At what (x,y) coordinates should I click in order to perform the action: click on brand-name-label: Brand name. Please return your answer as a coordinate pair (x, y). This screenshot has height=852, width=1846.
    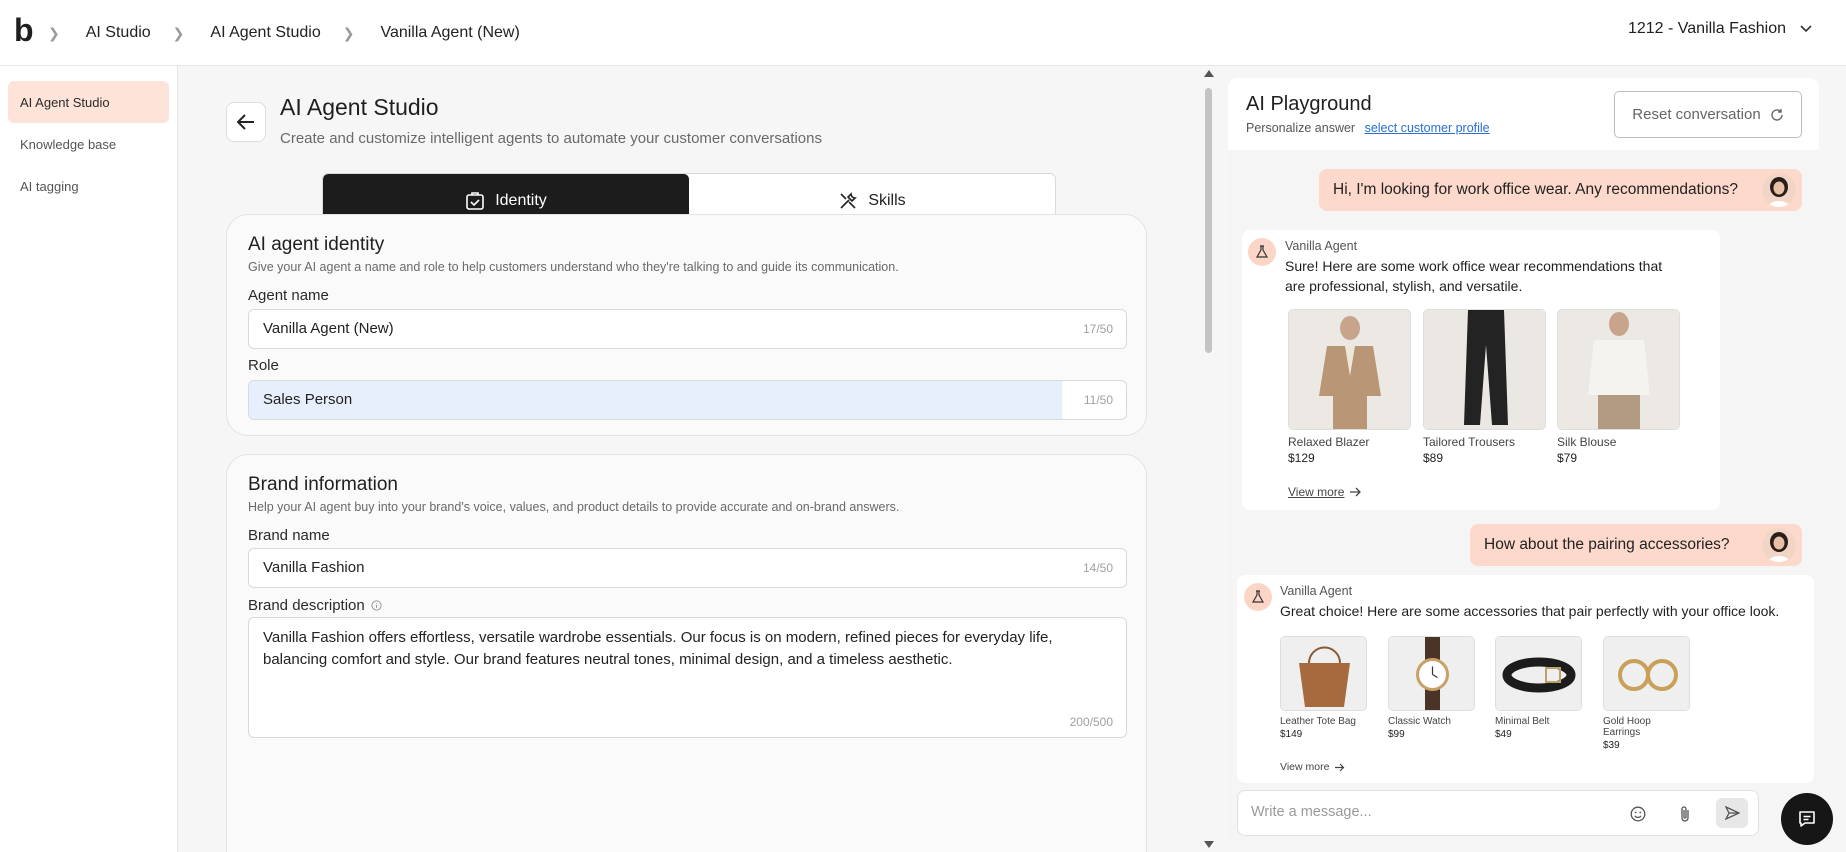
    Looking at the image, I should click on (289, 535).